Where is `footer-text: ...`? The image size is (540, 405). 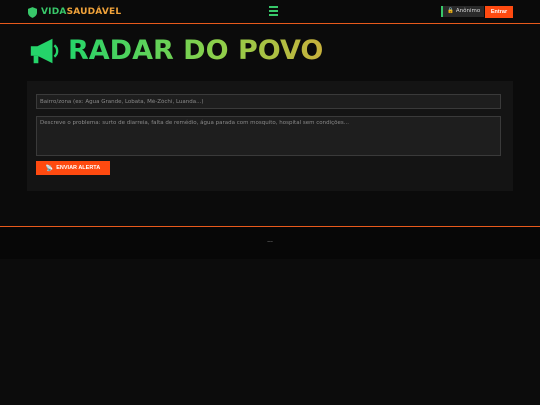
footer-text: ... is located at coordinates (270, 240).